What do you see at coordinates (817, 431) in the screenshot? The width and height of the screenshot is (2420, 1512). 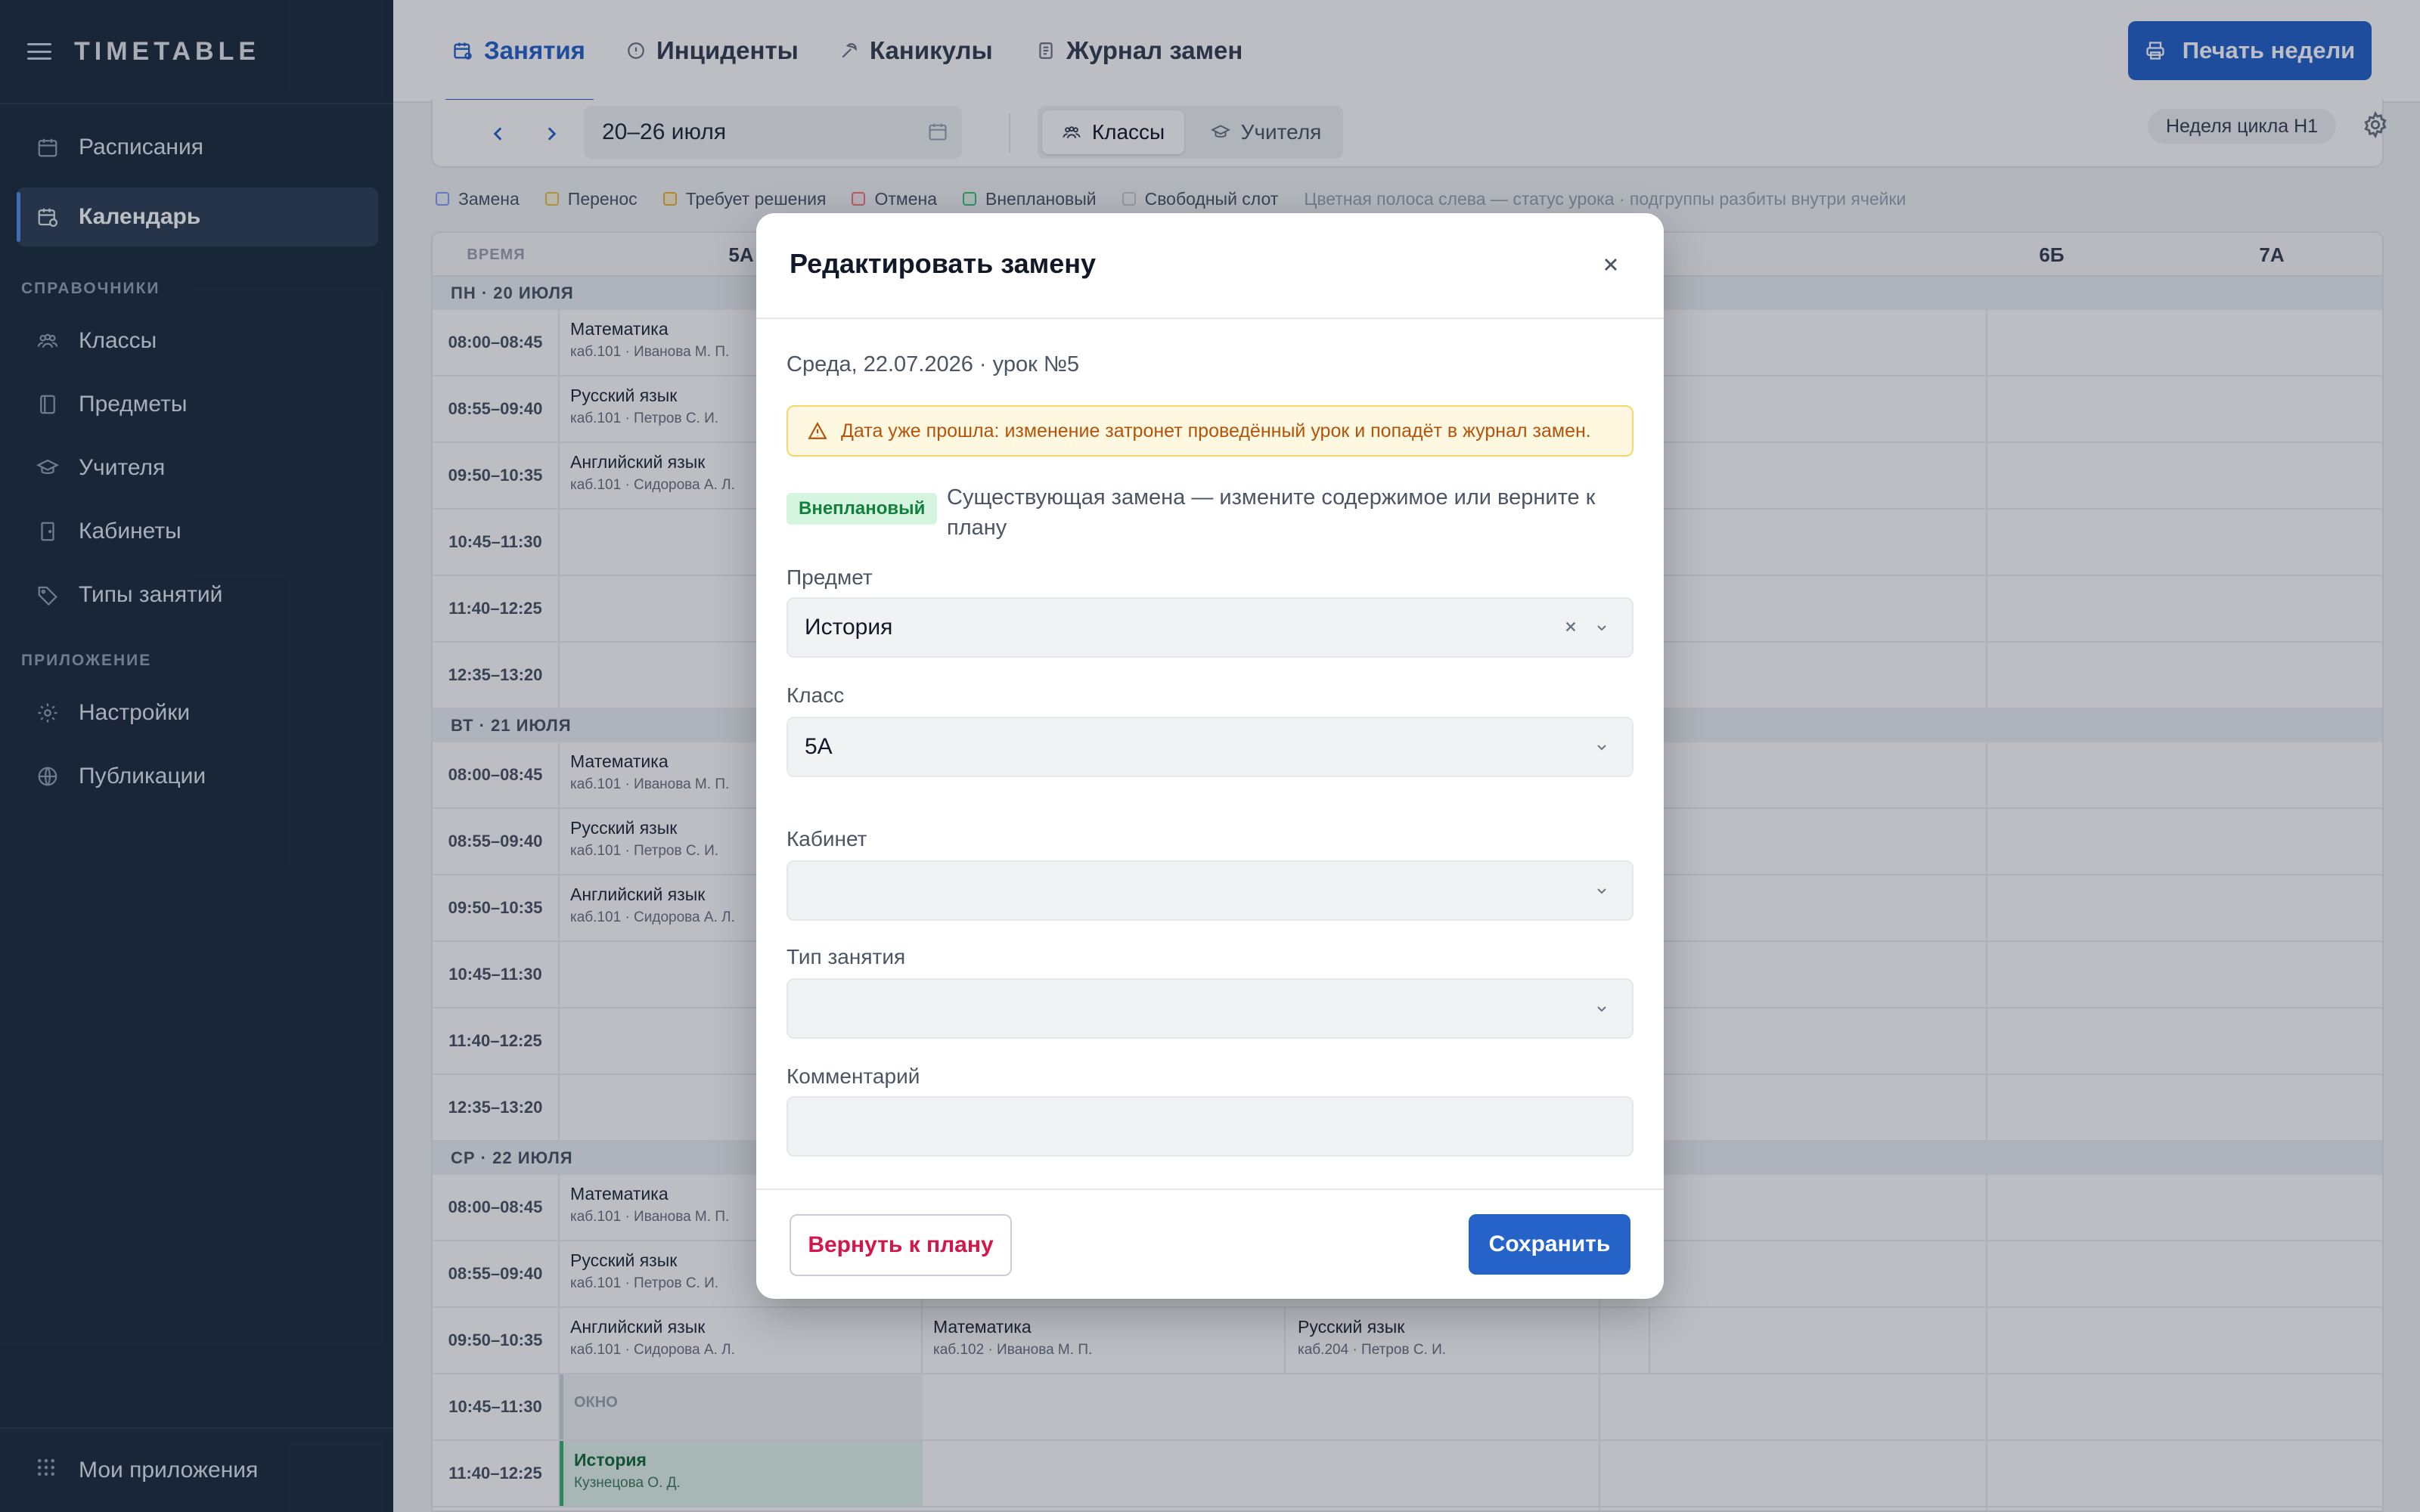 I see `warning-icon` at bounding box center [817, 431].